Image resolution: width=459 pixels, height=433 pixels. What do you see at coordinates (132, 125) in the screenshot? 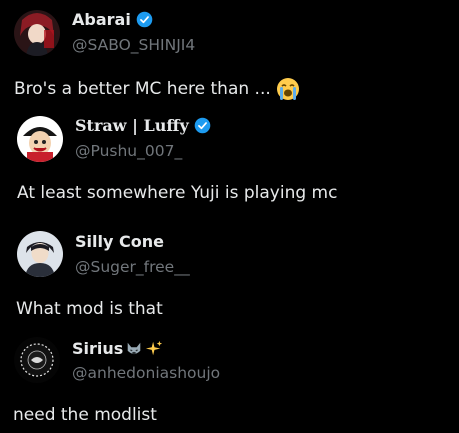
I see `display-name: Straw | Luffy` at bounding box center [132, 125].